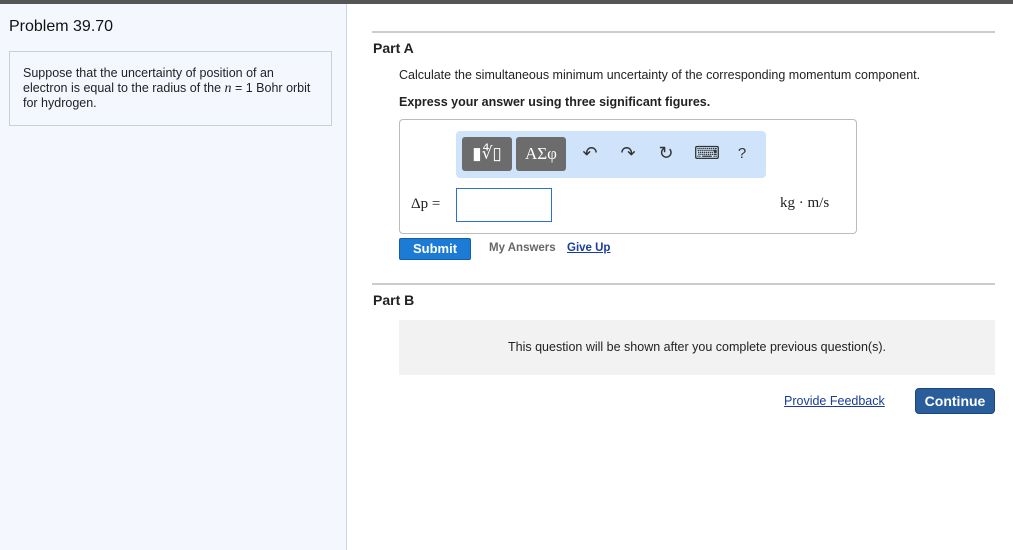  Describe the element at coordinates (590, 153) in the screenshot. I see `undo-icon: ↶` at that location.